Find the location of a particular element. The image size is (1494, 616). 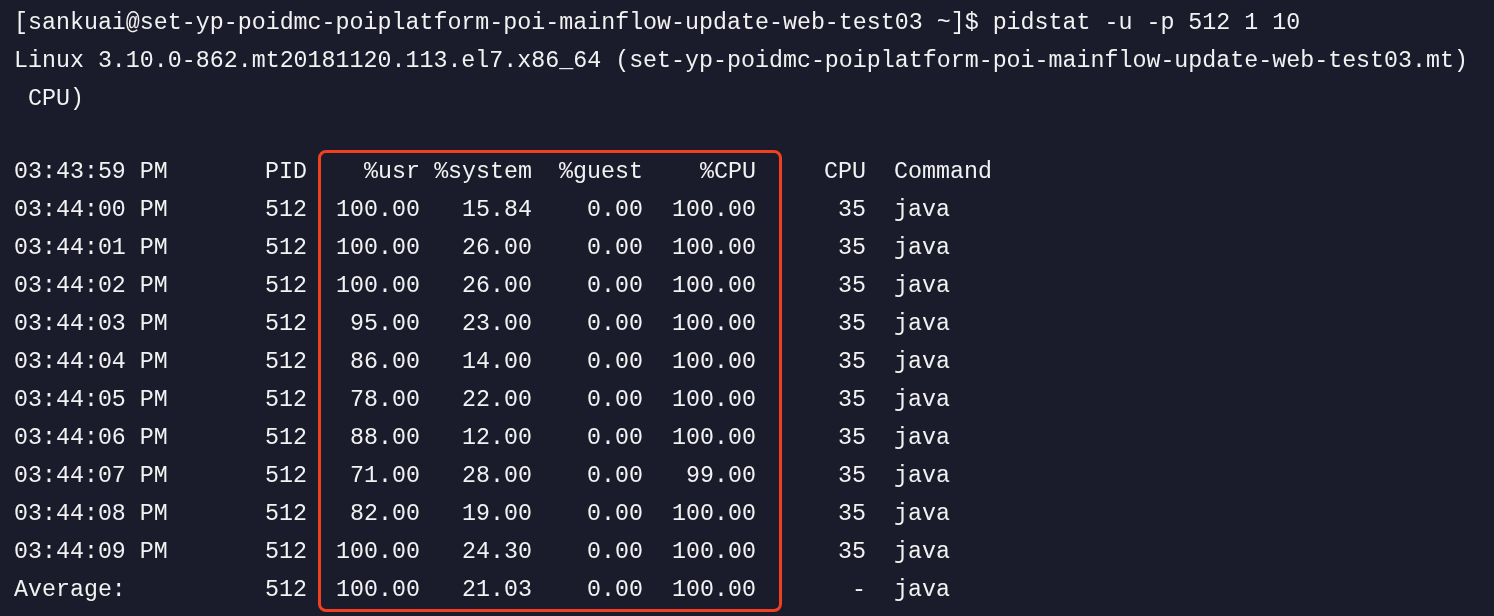

table-cell-text: 88.00 is located at coordinates (385, 438).